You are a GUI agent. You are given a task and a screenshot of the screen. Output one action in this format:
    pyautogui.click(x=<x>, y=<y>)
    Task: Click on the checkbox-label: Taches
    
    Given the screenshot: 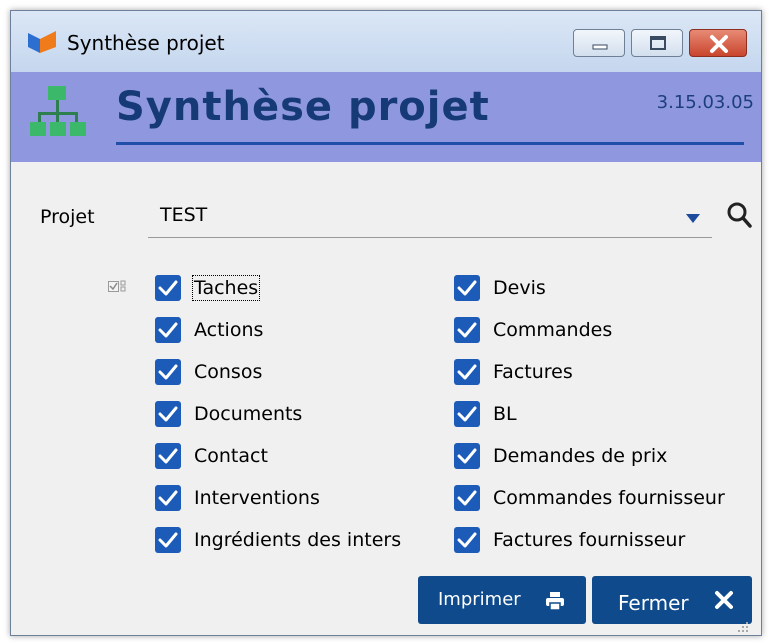 What is the action you would take?
    pyautogui.click(x=226, y=288)
    